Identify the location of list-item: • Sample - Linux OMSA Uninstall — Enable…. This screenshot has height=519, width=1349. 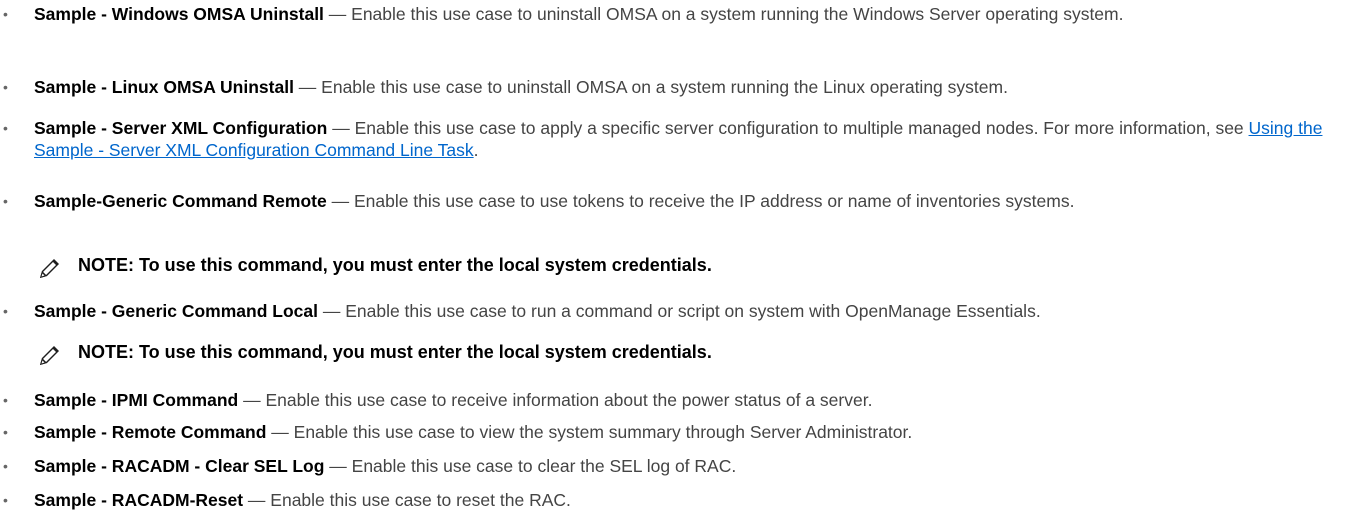
(665, 87).